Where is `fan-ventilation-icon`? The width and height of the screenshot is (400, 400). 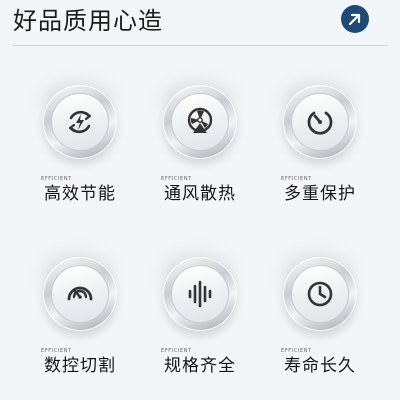
fan-ventilation-icon is located at coordinates (200, 120).